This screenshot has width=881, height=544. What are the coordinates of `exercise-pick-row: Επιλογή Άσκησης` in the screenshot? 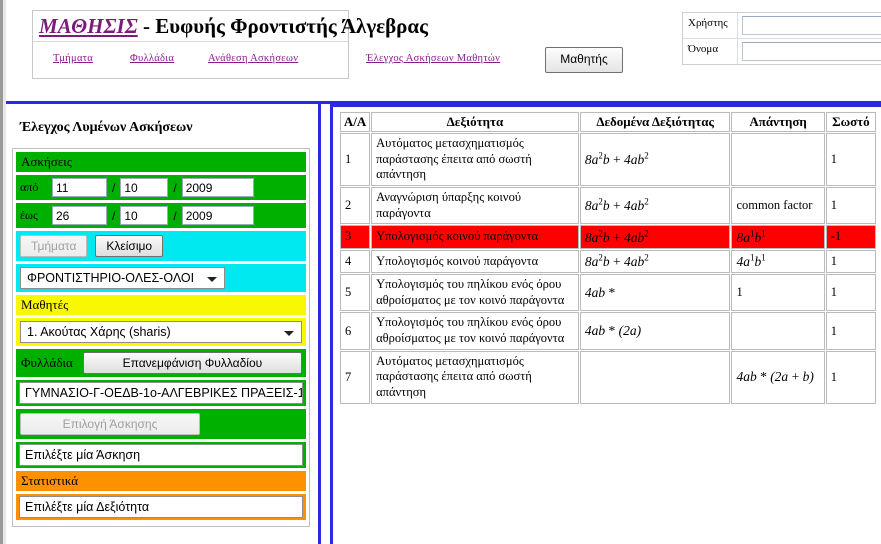 It's located at (161, 424).